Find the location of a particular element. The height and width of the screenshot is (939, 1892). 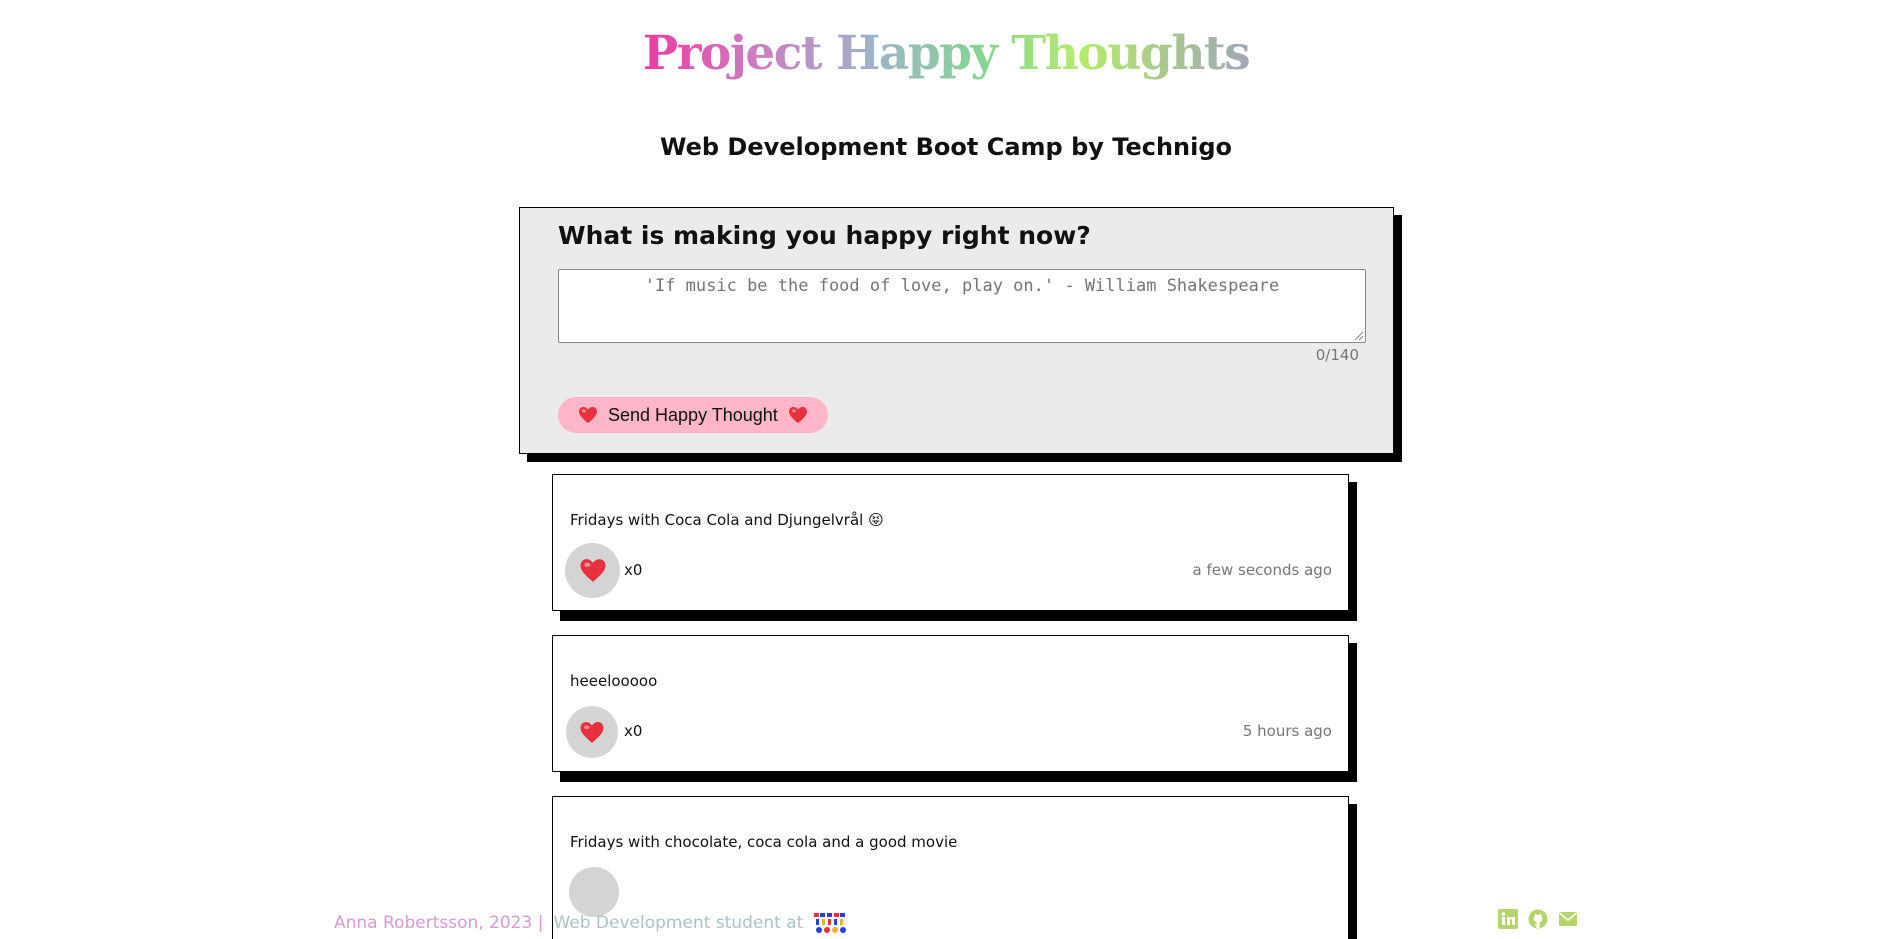

thought-input is located at coordinates (962, 306).